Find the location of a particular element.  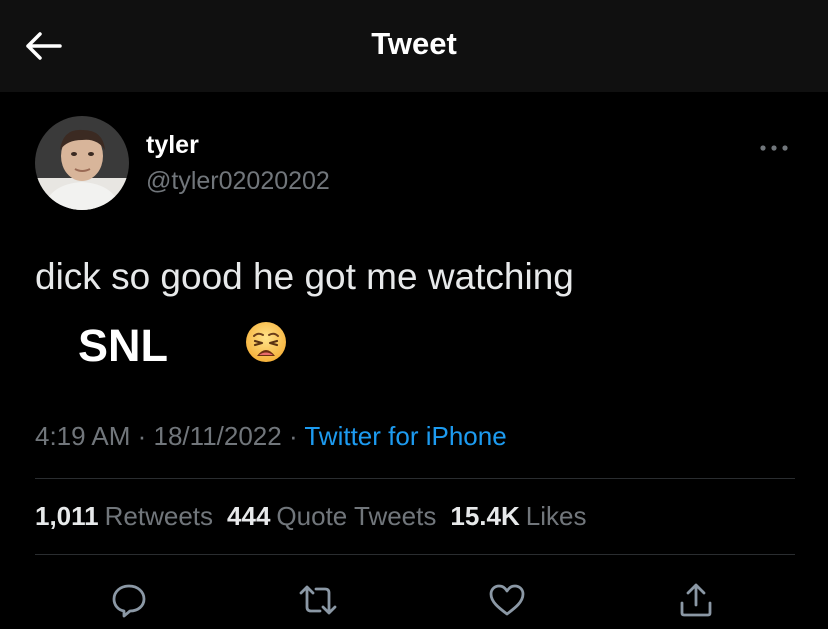

retweet-button is located at coordinates (318, 600).